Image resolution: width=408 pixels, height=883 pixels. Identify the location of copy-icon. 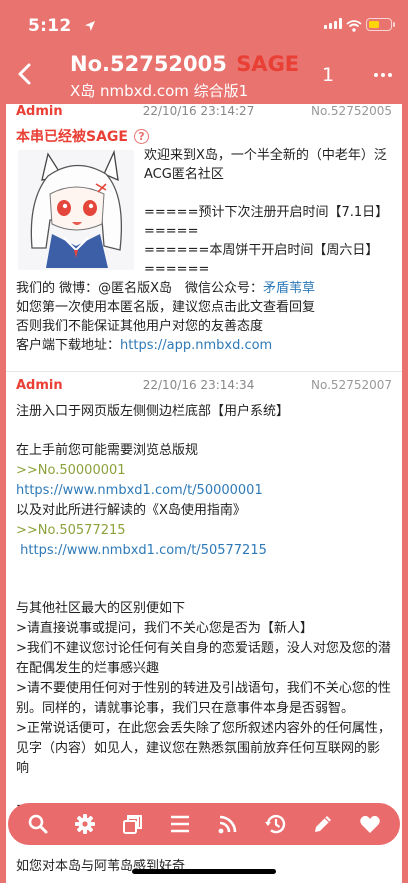
(133, 824).